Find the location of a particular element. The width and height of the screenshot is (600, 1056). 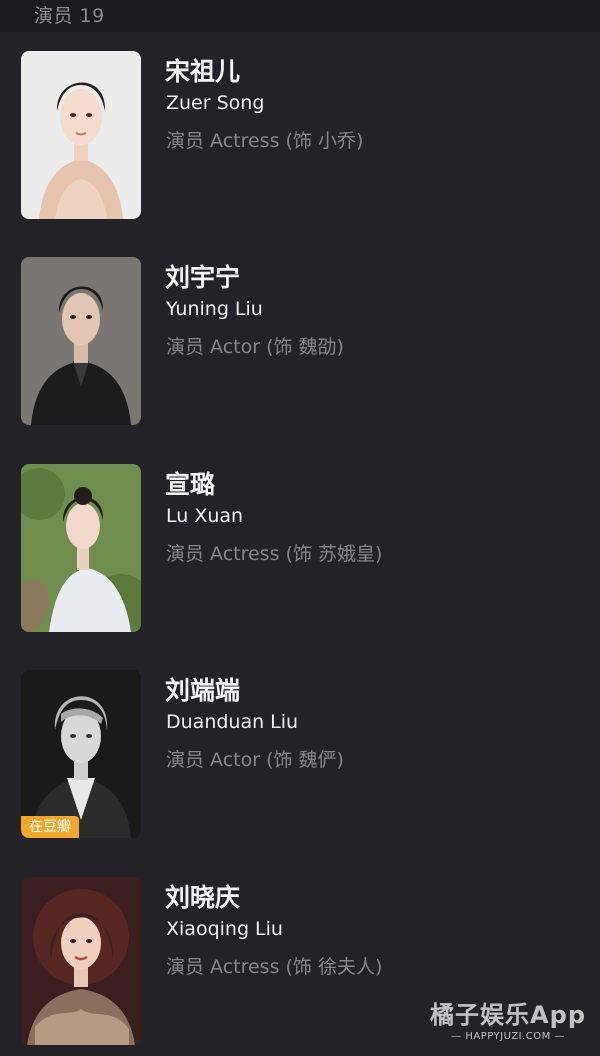

watermark: 橘子娱乐App — HAPPYJUZI.COM — is located at coordinates (508, 1018).